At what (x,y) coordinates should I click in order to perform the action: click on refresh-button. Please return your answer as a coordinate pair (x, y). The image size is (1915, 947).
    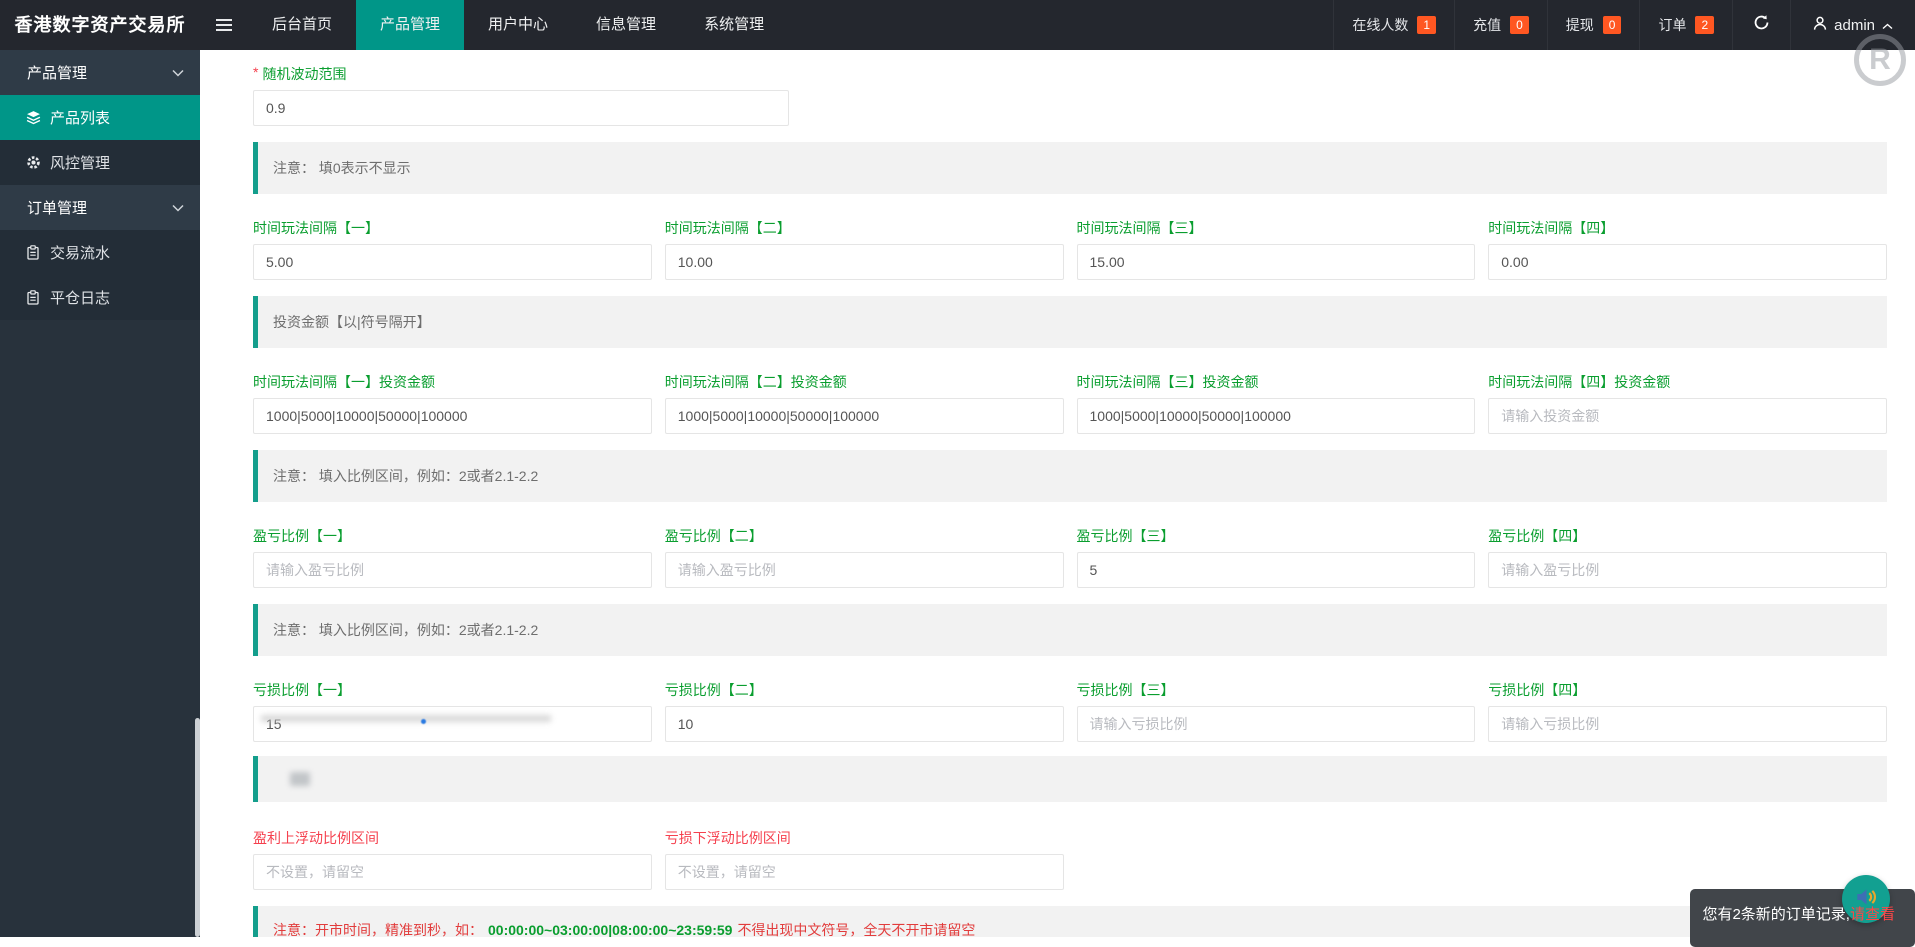
    Looking at the image, I should click on (1761, 25).